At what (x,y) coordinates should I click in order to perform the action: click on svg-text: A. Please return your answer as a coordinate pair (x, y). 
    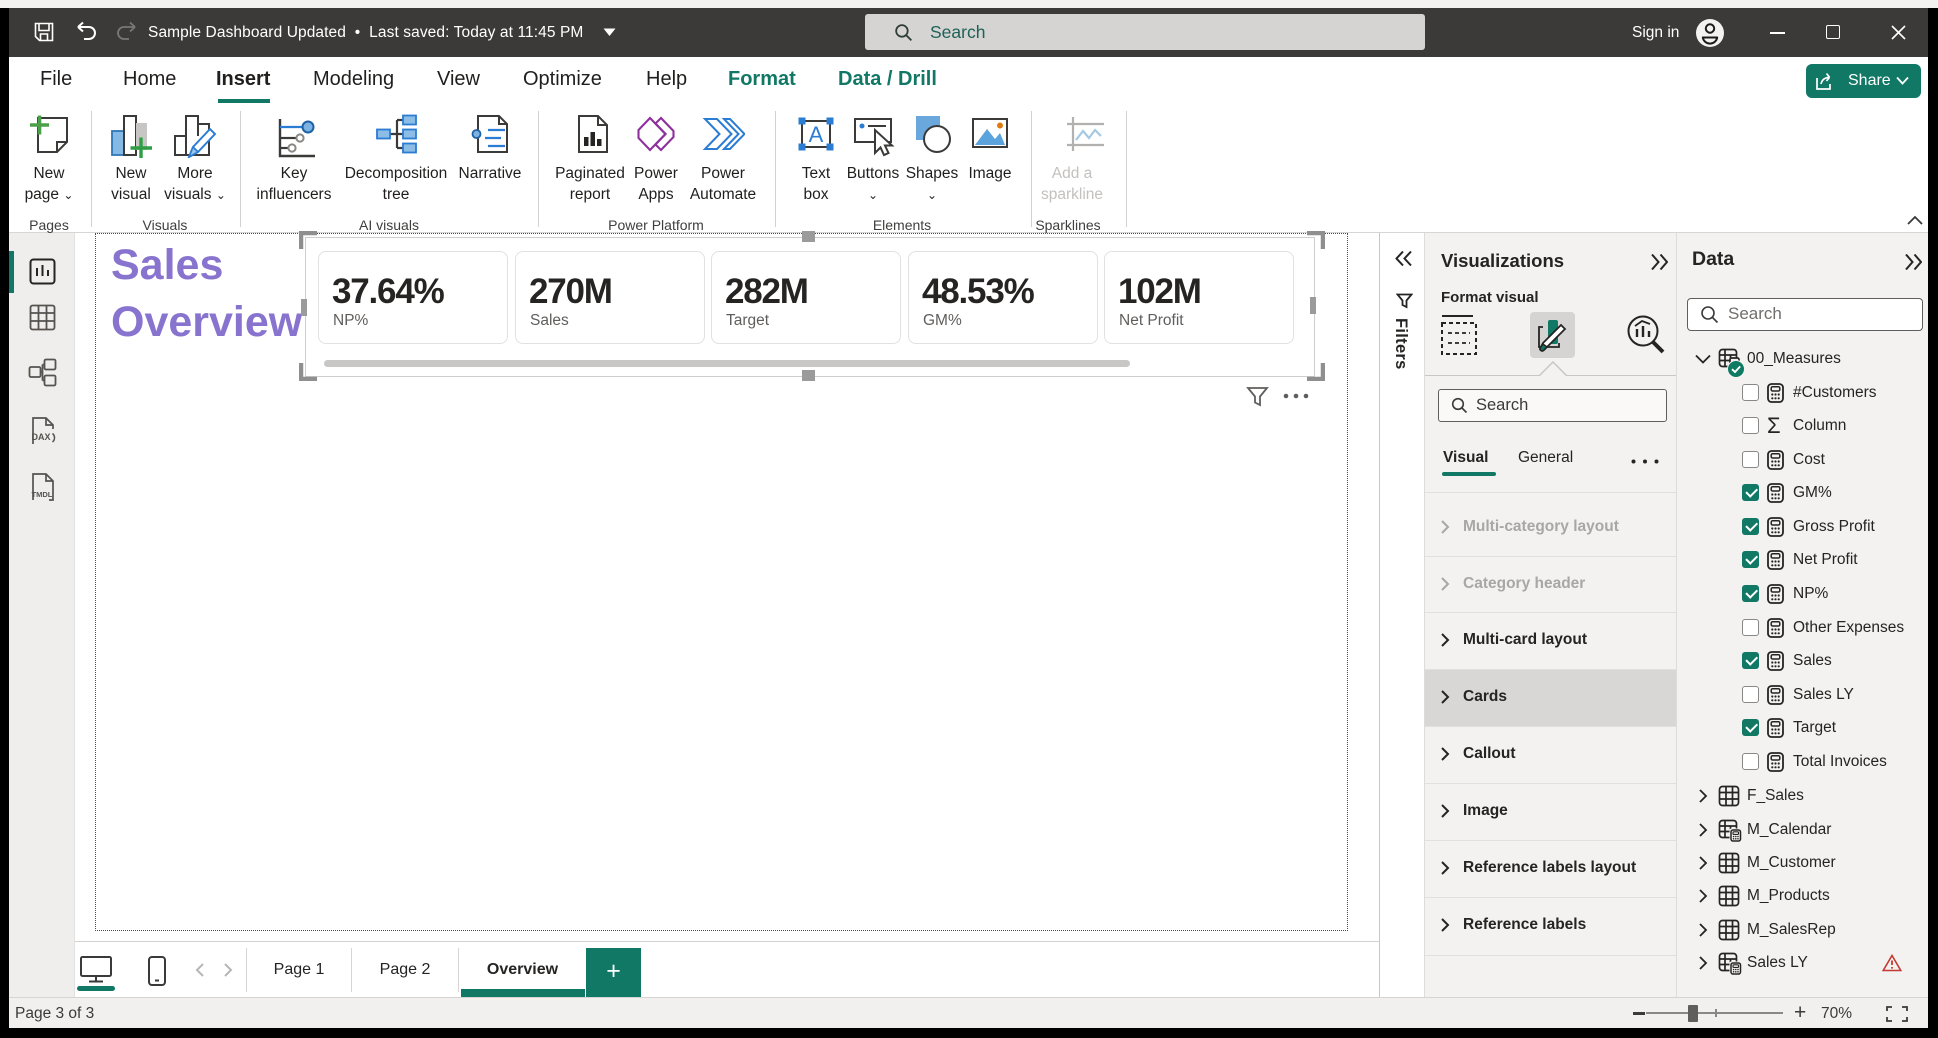
    Looking at the image, I should click on (816, 134).